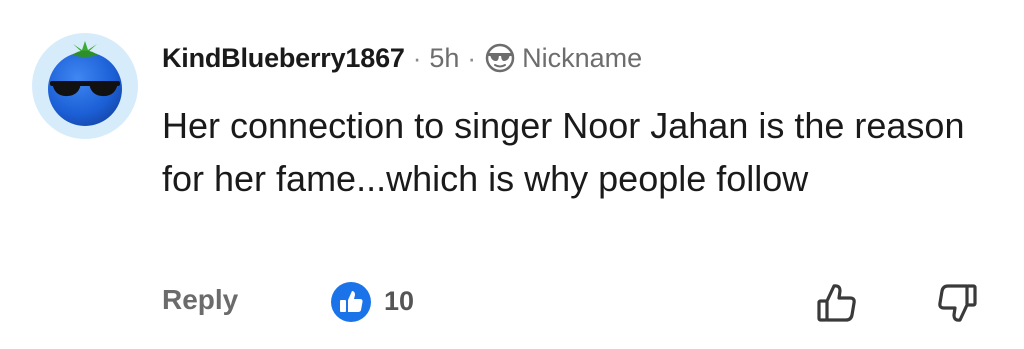  What do you see at coordinates (200, 300) in the screenshot?
I see `reply-button: Reply` at bounding box center [200, 300].